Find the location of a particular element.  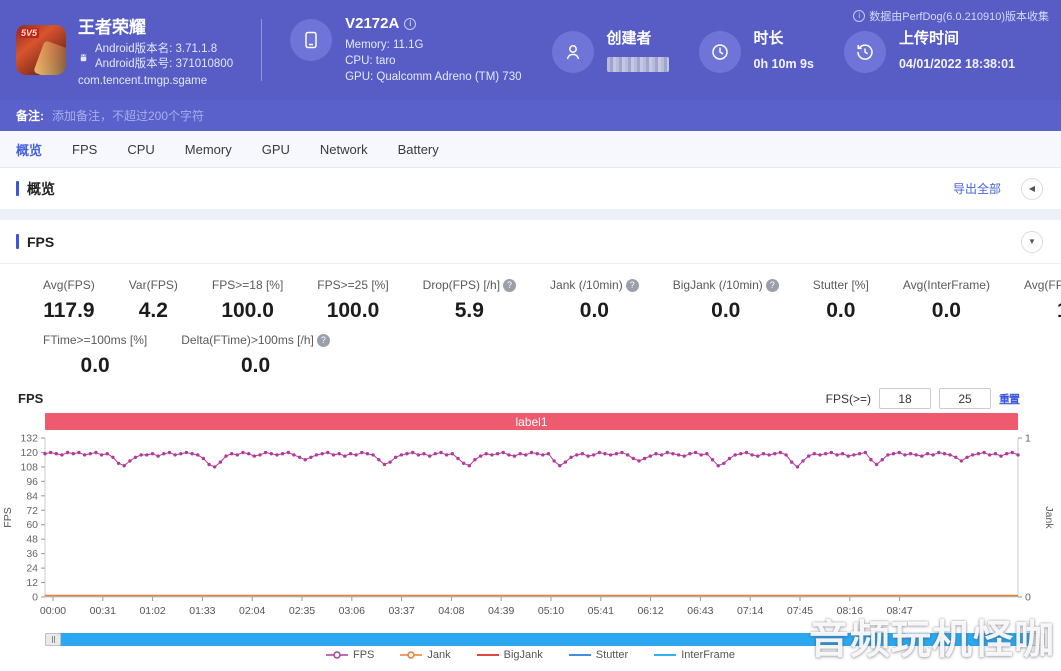

collapse-left-button: ◀ is located at coordinates (1032, 188).